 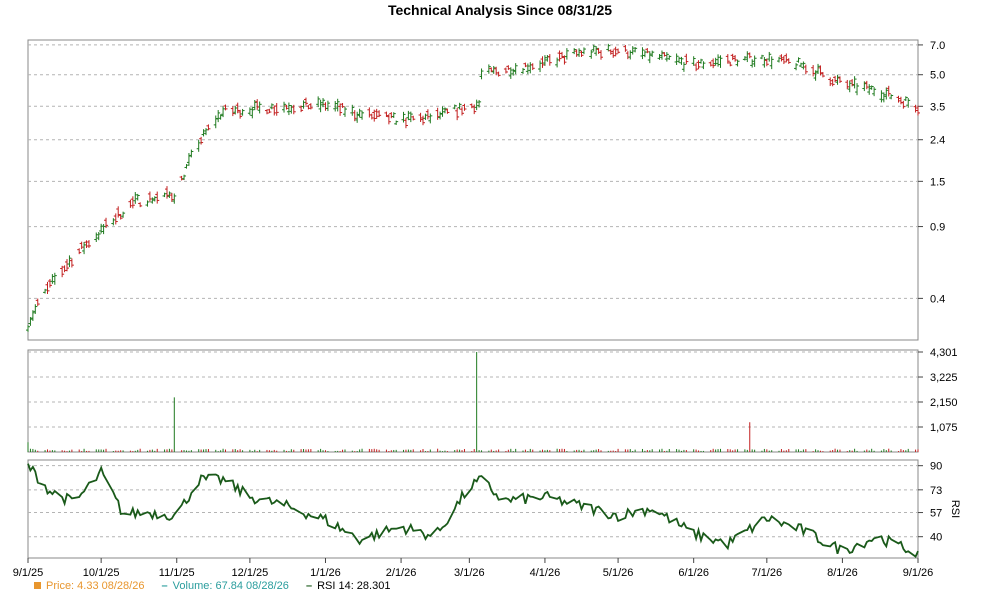 What do you see at coordinates (936, 514) in the screenshot?
I see `rsi-tick-label: 57` at bounding box center [936, 514].